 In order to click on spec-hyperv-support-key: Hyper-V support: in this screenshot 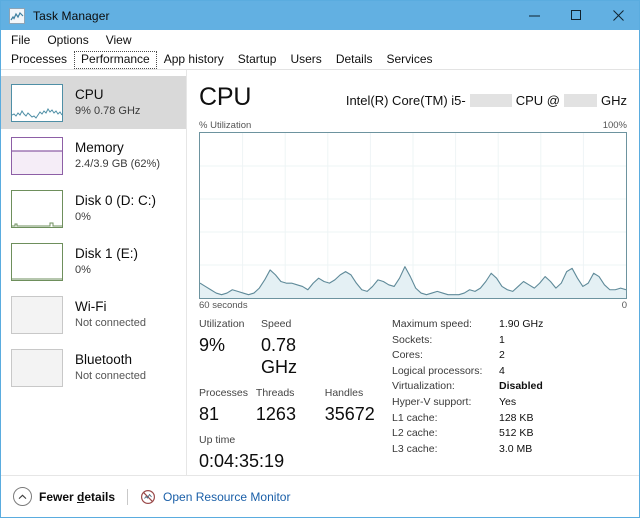, I will do `click(432, 401)`.